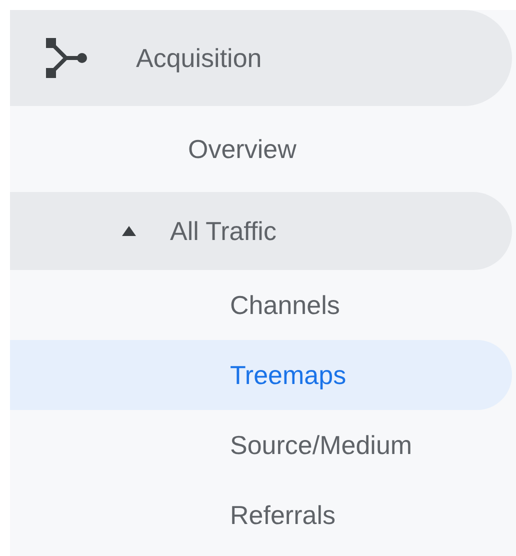 Image resolution: width=516 pixels, height=556 pixels. I want to click on nav-group: All Traffic, so click(261, 231).